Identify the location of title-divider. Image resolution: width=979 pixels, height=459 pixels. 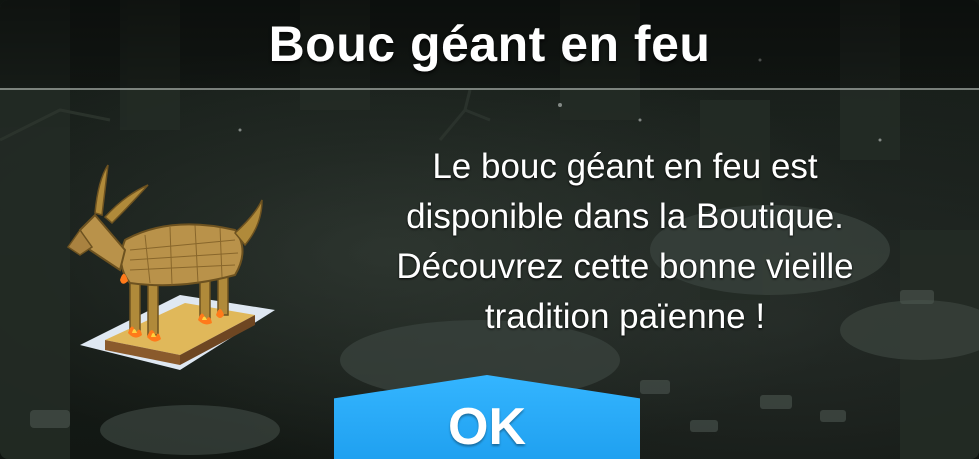
(489, 89).